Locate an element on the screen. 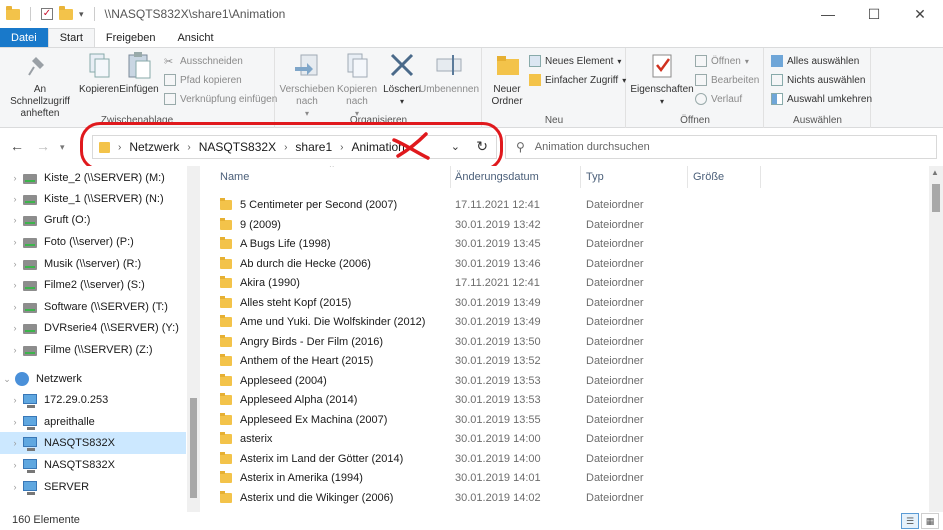  copy-to-button: Kopieren nach ▾ is located at coordinates (357, 85).